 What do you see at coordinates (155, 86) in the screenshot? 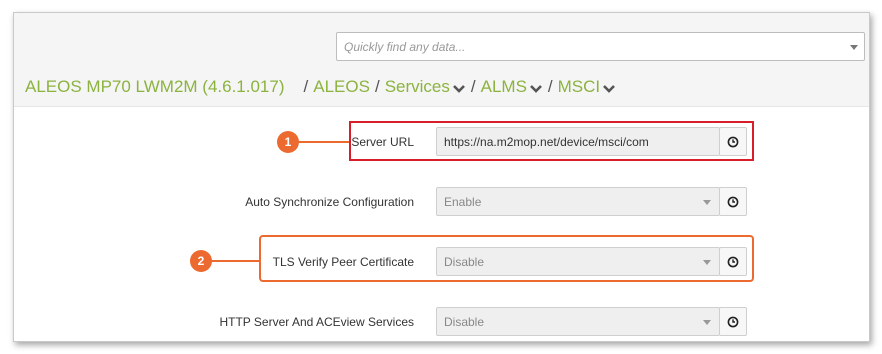
I see `breadcrumb-device-title: ALEOS MP70 LWM2M (4.6.1.017)` at bounding box center [155, 86].